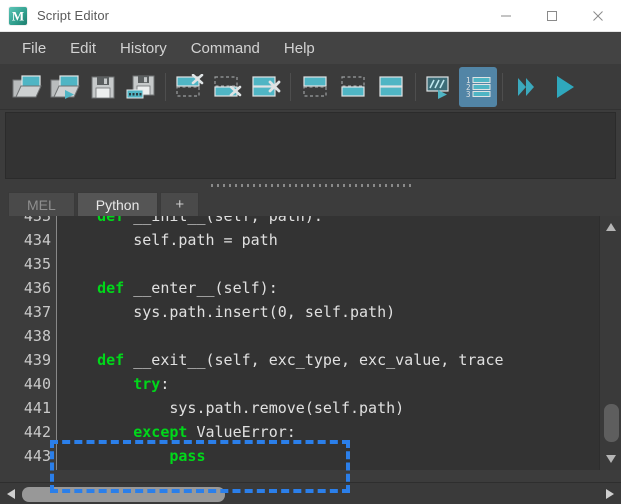 This screenshot has height=504, width=621. I want to click on folder-play-icon, so click(65, 87).